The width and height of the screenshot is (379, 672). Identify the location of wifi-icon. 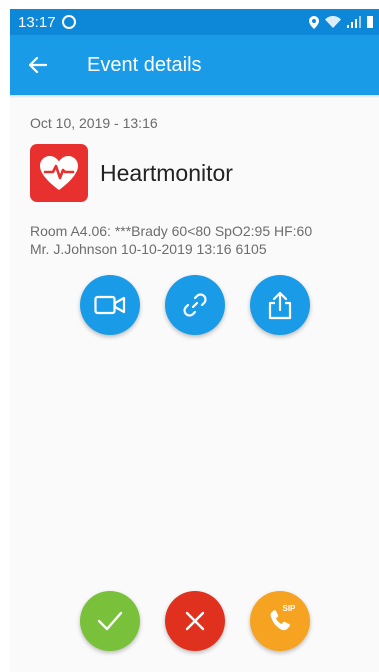
(333, 22).